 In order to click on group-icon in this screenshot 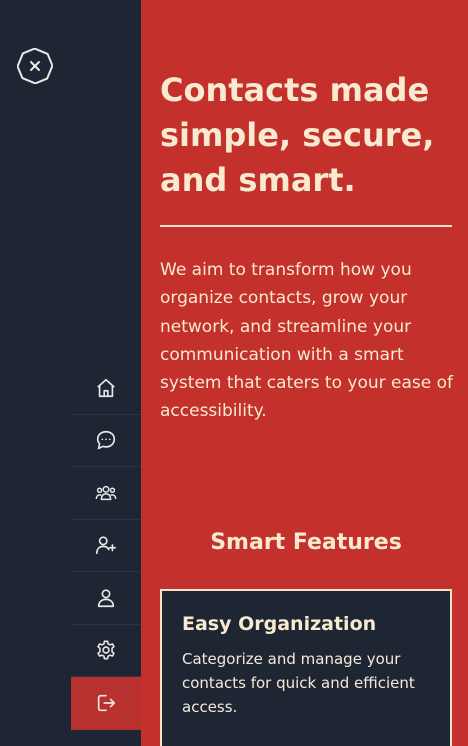, I will do `click(106, 492)`.